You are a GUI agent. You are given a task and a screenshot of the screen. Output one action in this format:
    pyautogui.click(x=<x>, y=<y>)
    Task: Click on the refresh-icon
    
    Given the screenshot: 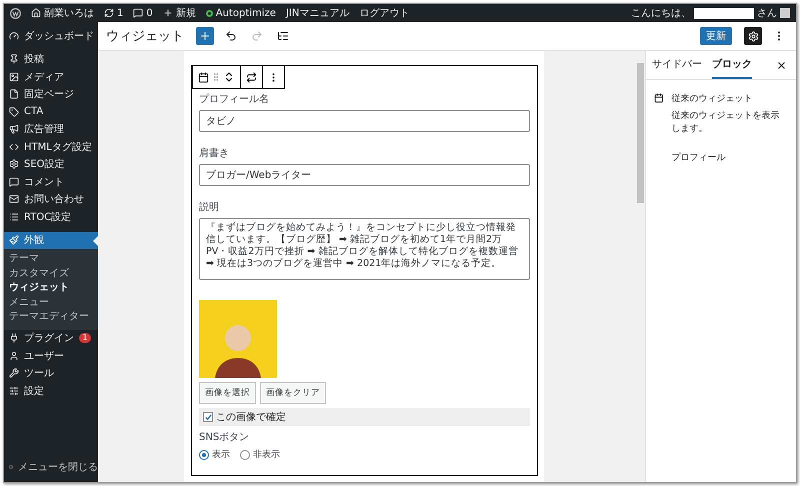 What is the action you would take?
    pyautogui.click(x=109, y=13)
    